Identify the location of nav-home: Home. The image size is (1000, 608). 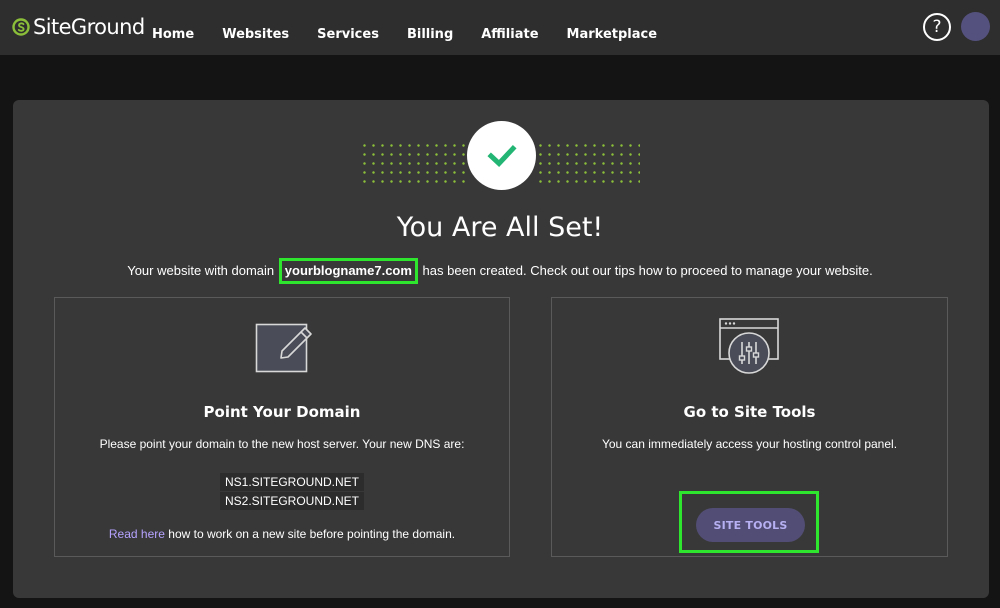
(173, 27).